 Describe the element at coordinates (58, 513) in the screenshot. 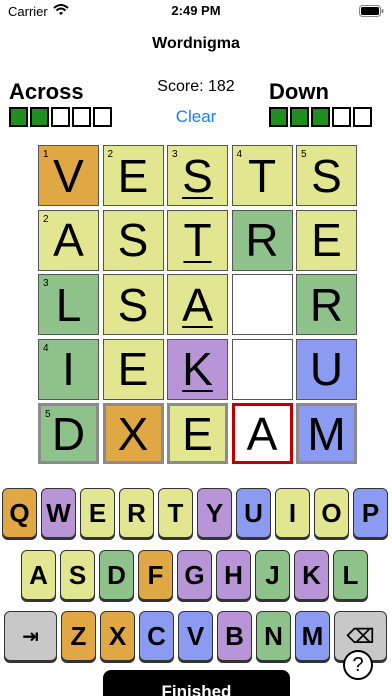

I see `key-w: W` at that location.